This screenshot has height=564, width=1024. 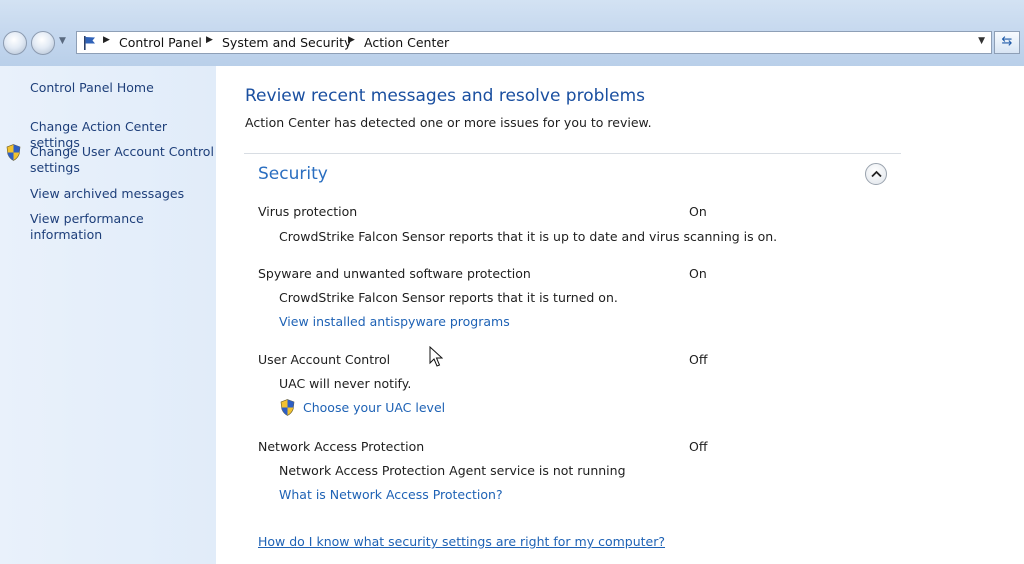 I want to click on nap-label: Network Access Protection, so click(x=341, y=446).